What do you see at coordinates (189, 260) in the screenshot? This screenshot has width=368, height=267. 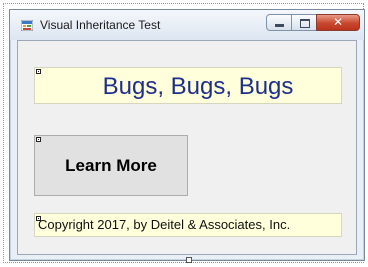 I see `form-resize-handle` at bounding box center [189, 260].